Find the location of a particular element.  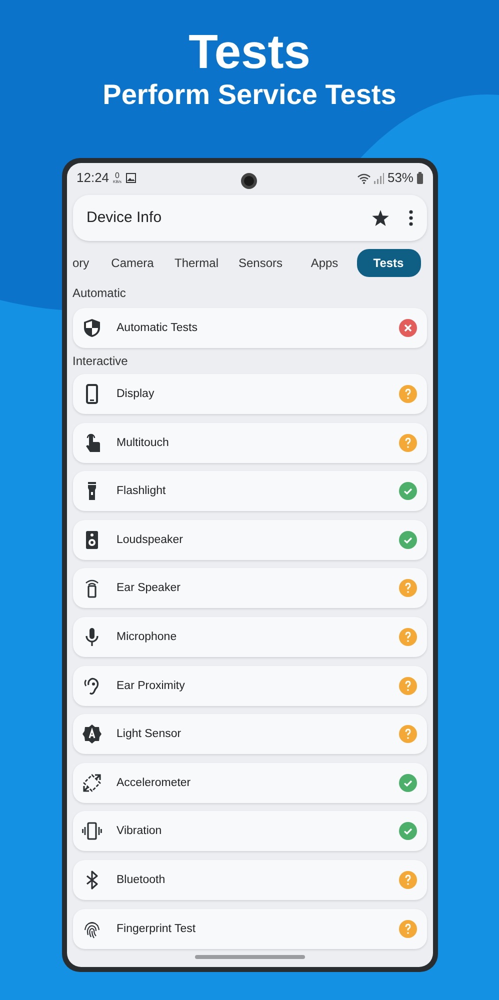

section-header: Interactive is located at coordinates (100, 361).